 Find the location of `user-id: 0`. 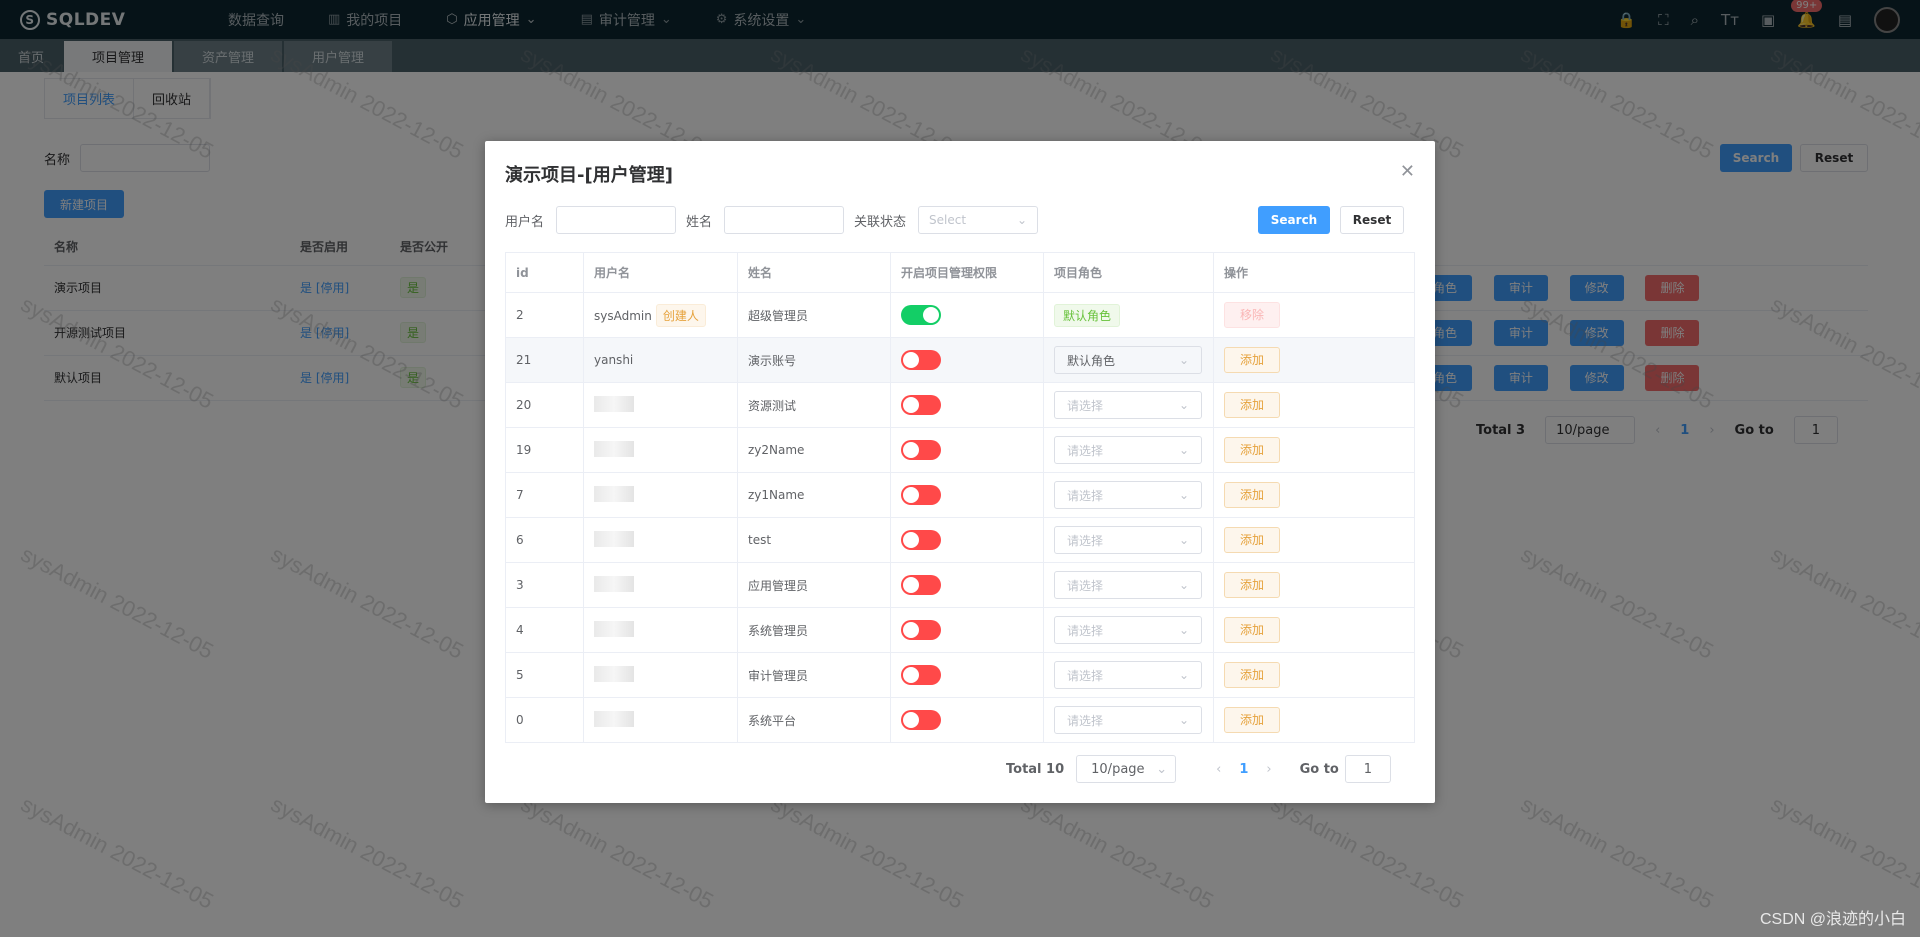

user-id: 0 is located at coordinates (544, 720).